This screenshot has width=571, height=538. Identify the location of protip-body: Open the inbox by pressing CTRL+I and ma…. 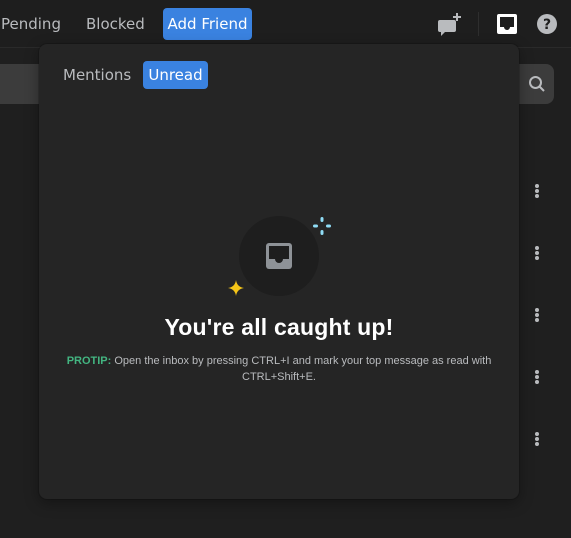
(301, 369).